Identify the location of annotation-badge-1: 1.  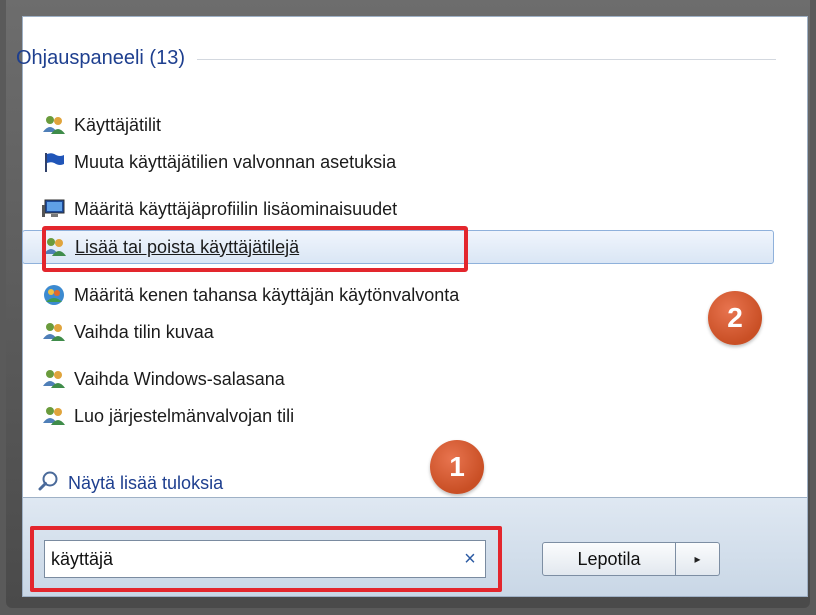
(457, 467).